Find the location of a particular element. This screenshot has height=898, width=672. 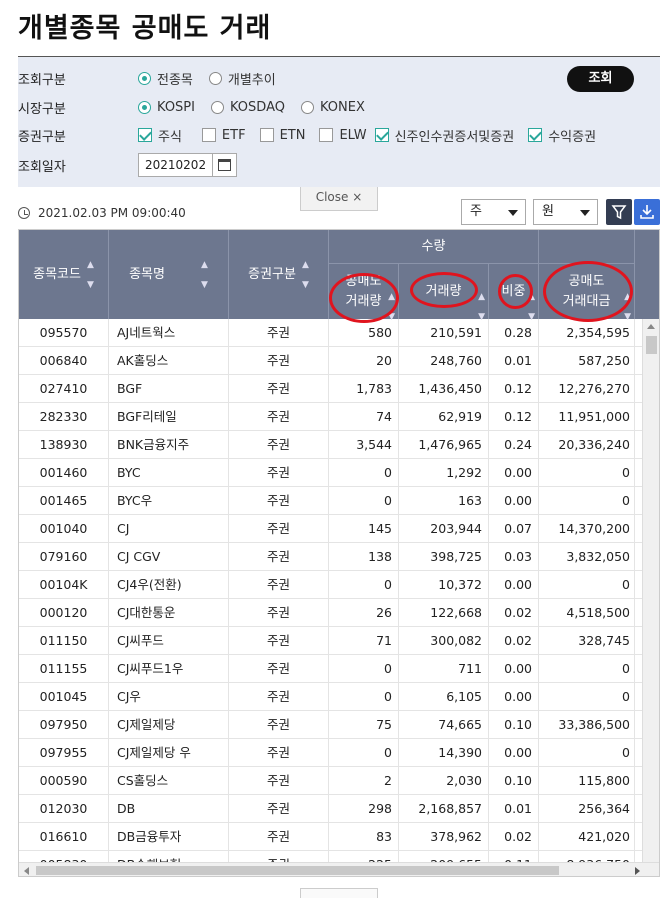

bottom-tab is located at coordinates (339, 893).